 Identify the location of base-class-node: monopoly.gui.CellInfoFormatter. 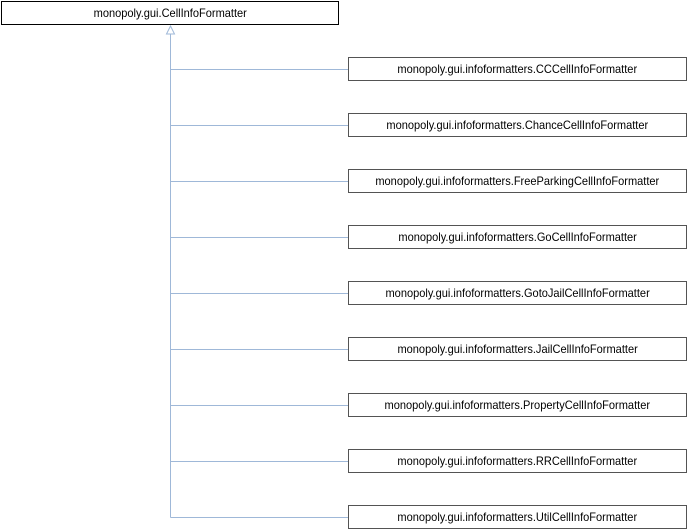
(170, 13).